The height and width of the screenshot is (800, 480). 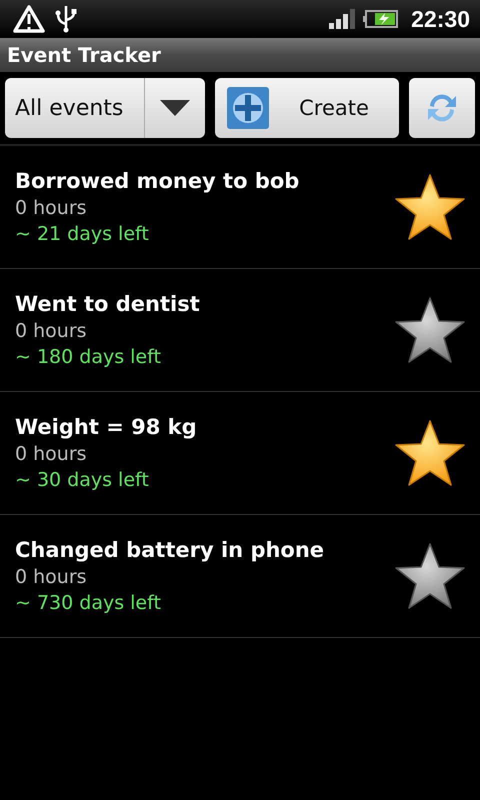 I want to click on signal-icon, so click(x=342, y=19).